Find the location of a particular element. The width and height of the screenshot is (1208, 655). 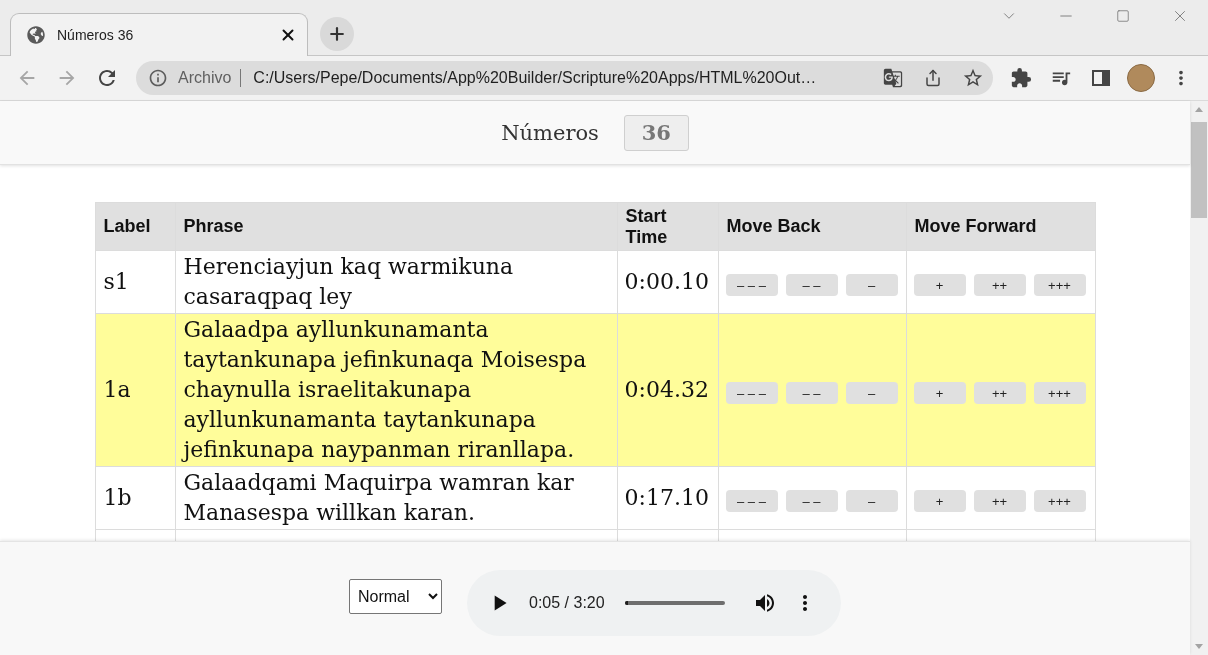

browser-tab: Números 36 is located at coordinates (159, 34).